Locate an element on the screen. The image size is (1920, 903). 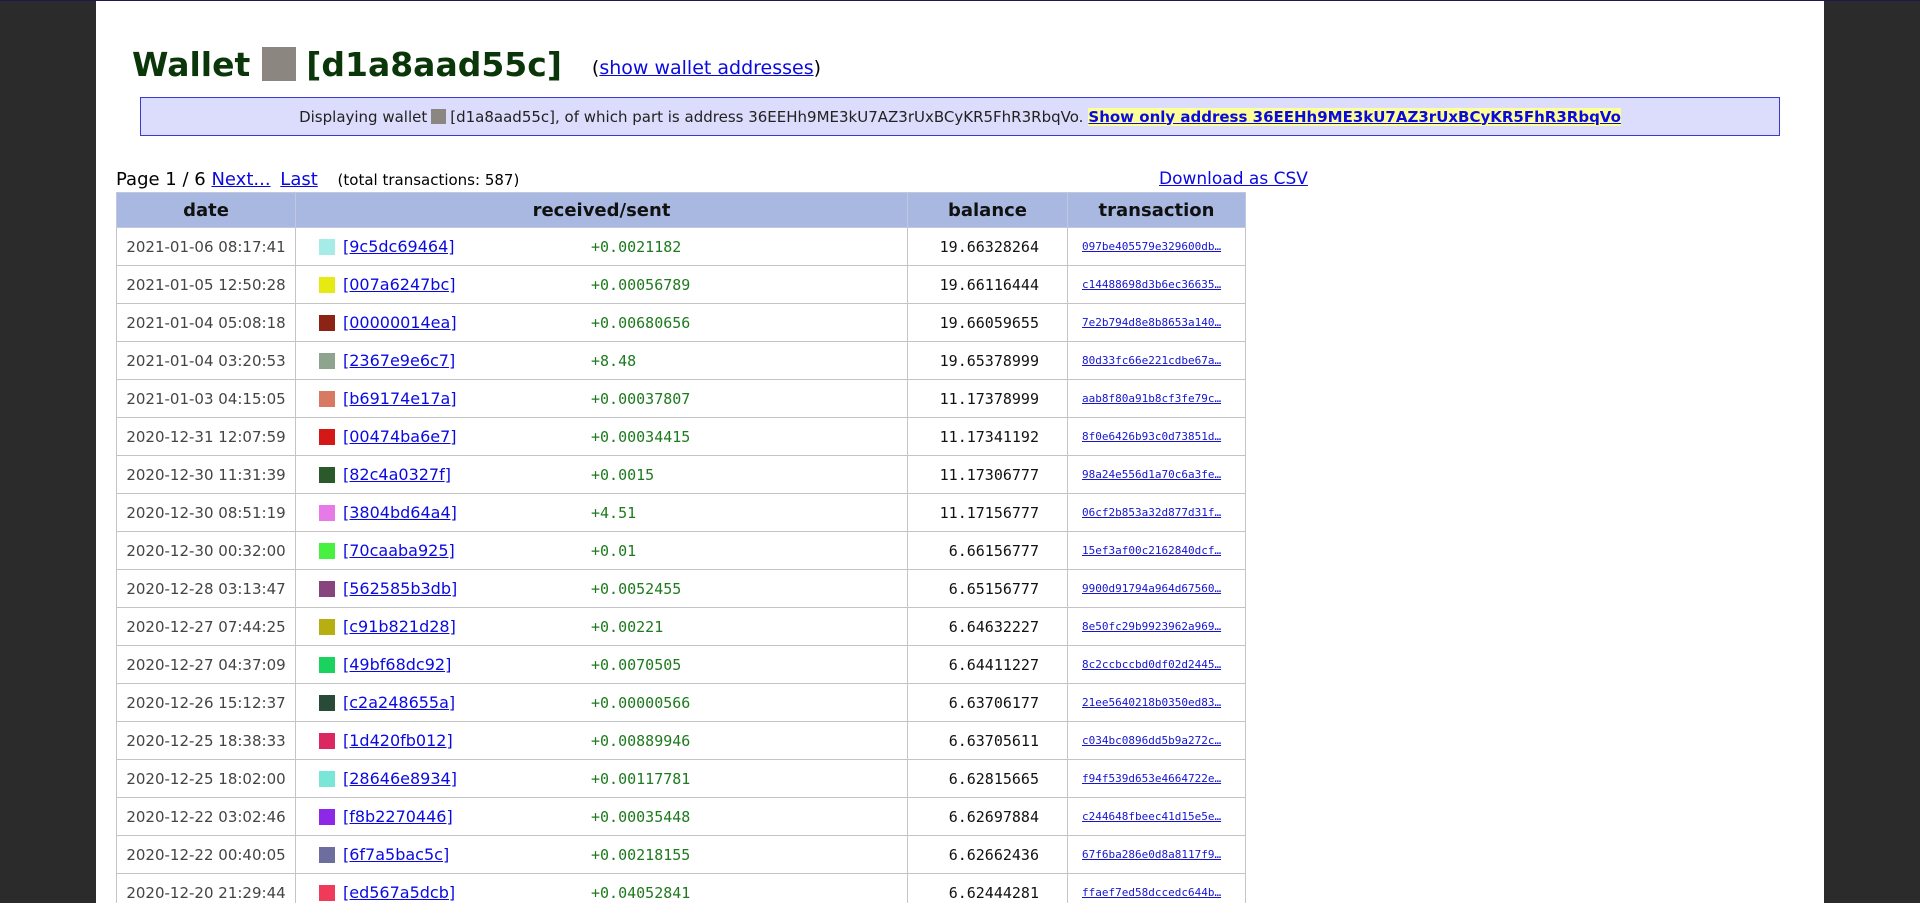
row-amount: +0.00221 is located at coordinates (627, 626).